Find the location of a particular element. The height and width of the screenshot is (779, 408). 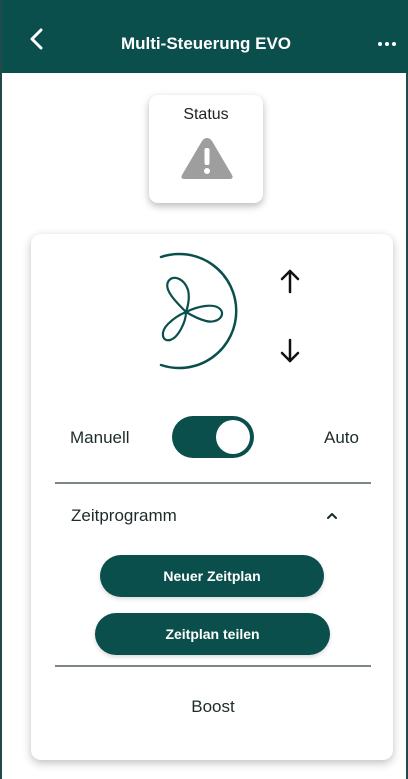

mode-toggle is located at coordinates (213, 437).